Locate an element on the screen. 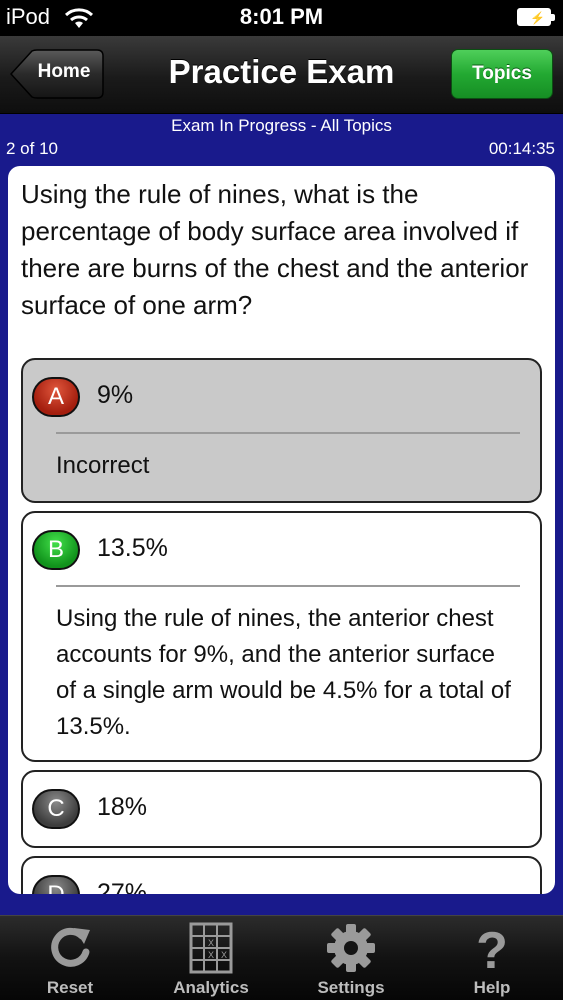 Image resolution: width=563 pixels, height=1000 pixels. status-bar: iPod 8:01 PM ⚡ is located at coordinates (281, 18).